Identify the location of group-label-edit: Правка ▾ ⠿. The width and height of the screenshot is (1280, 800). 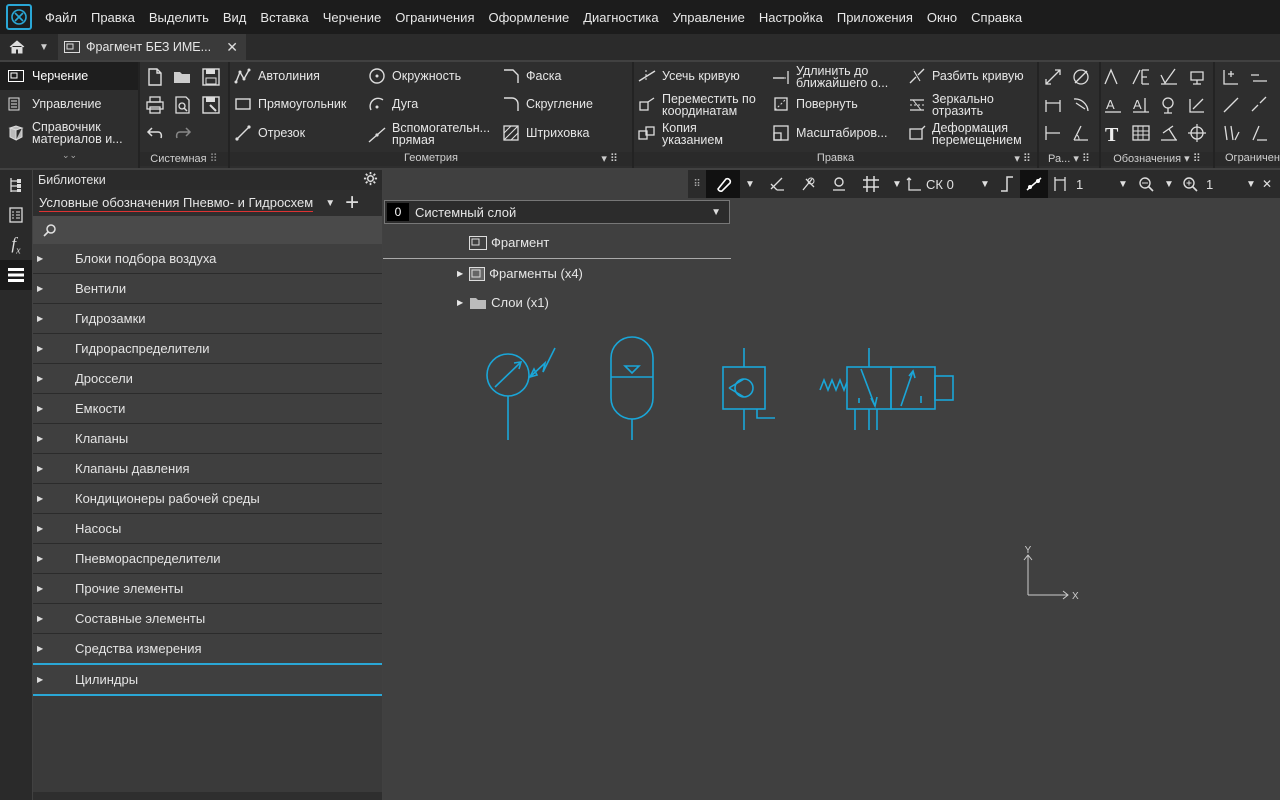
(835, 159).